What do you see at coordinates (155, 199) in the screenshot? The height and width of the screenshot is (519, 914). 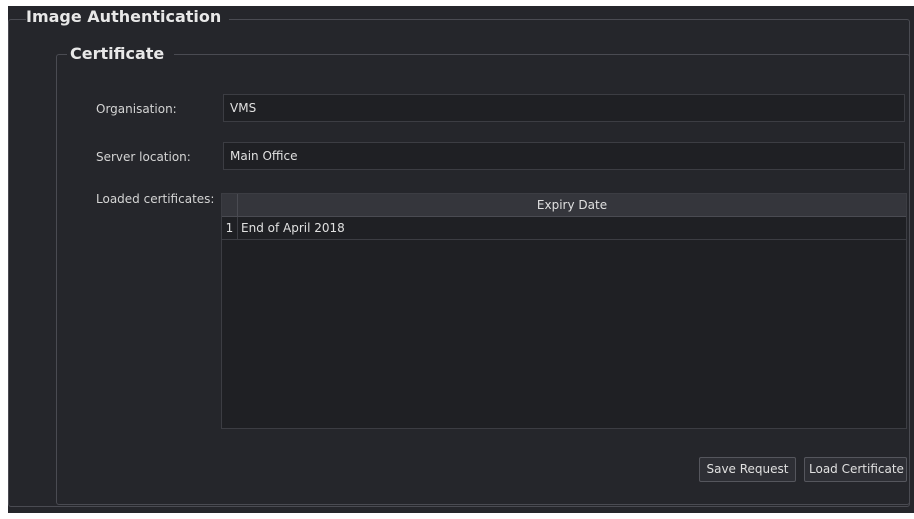 I see `loaded-certificates-label: Loaded certificates:` at bounding box center [155, 199].